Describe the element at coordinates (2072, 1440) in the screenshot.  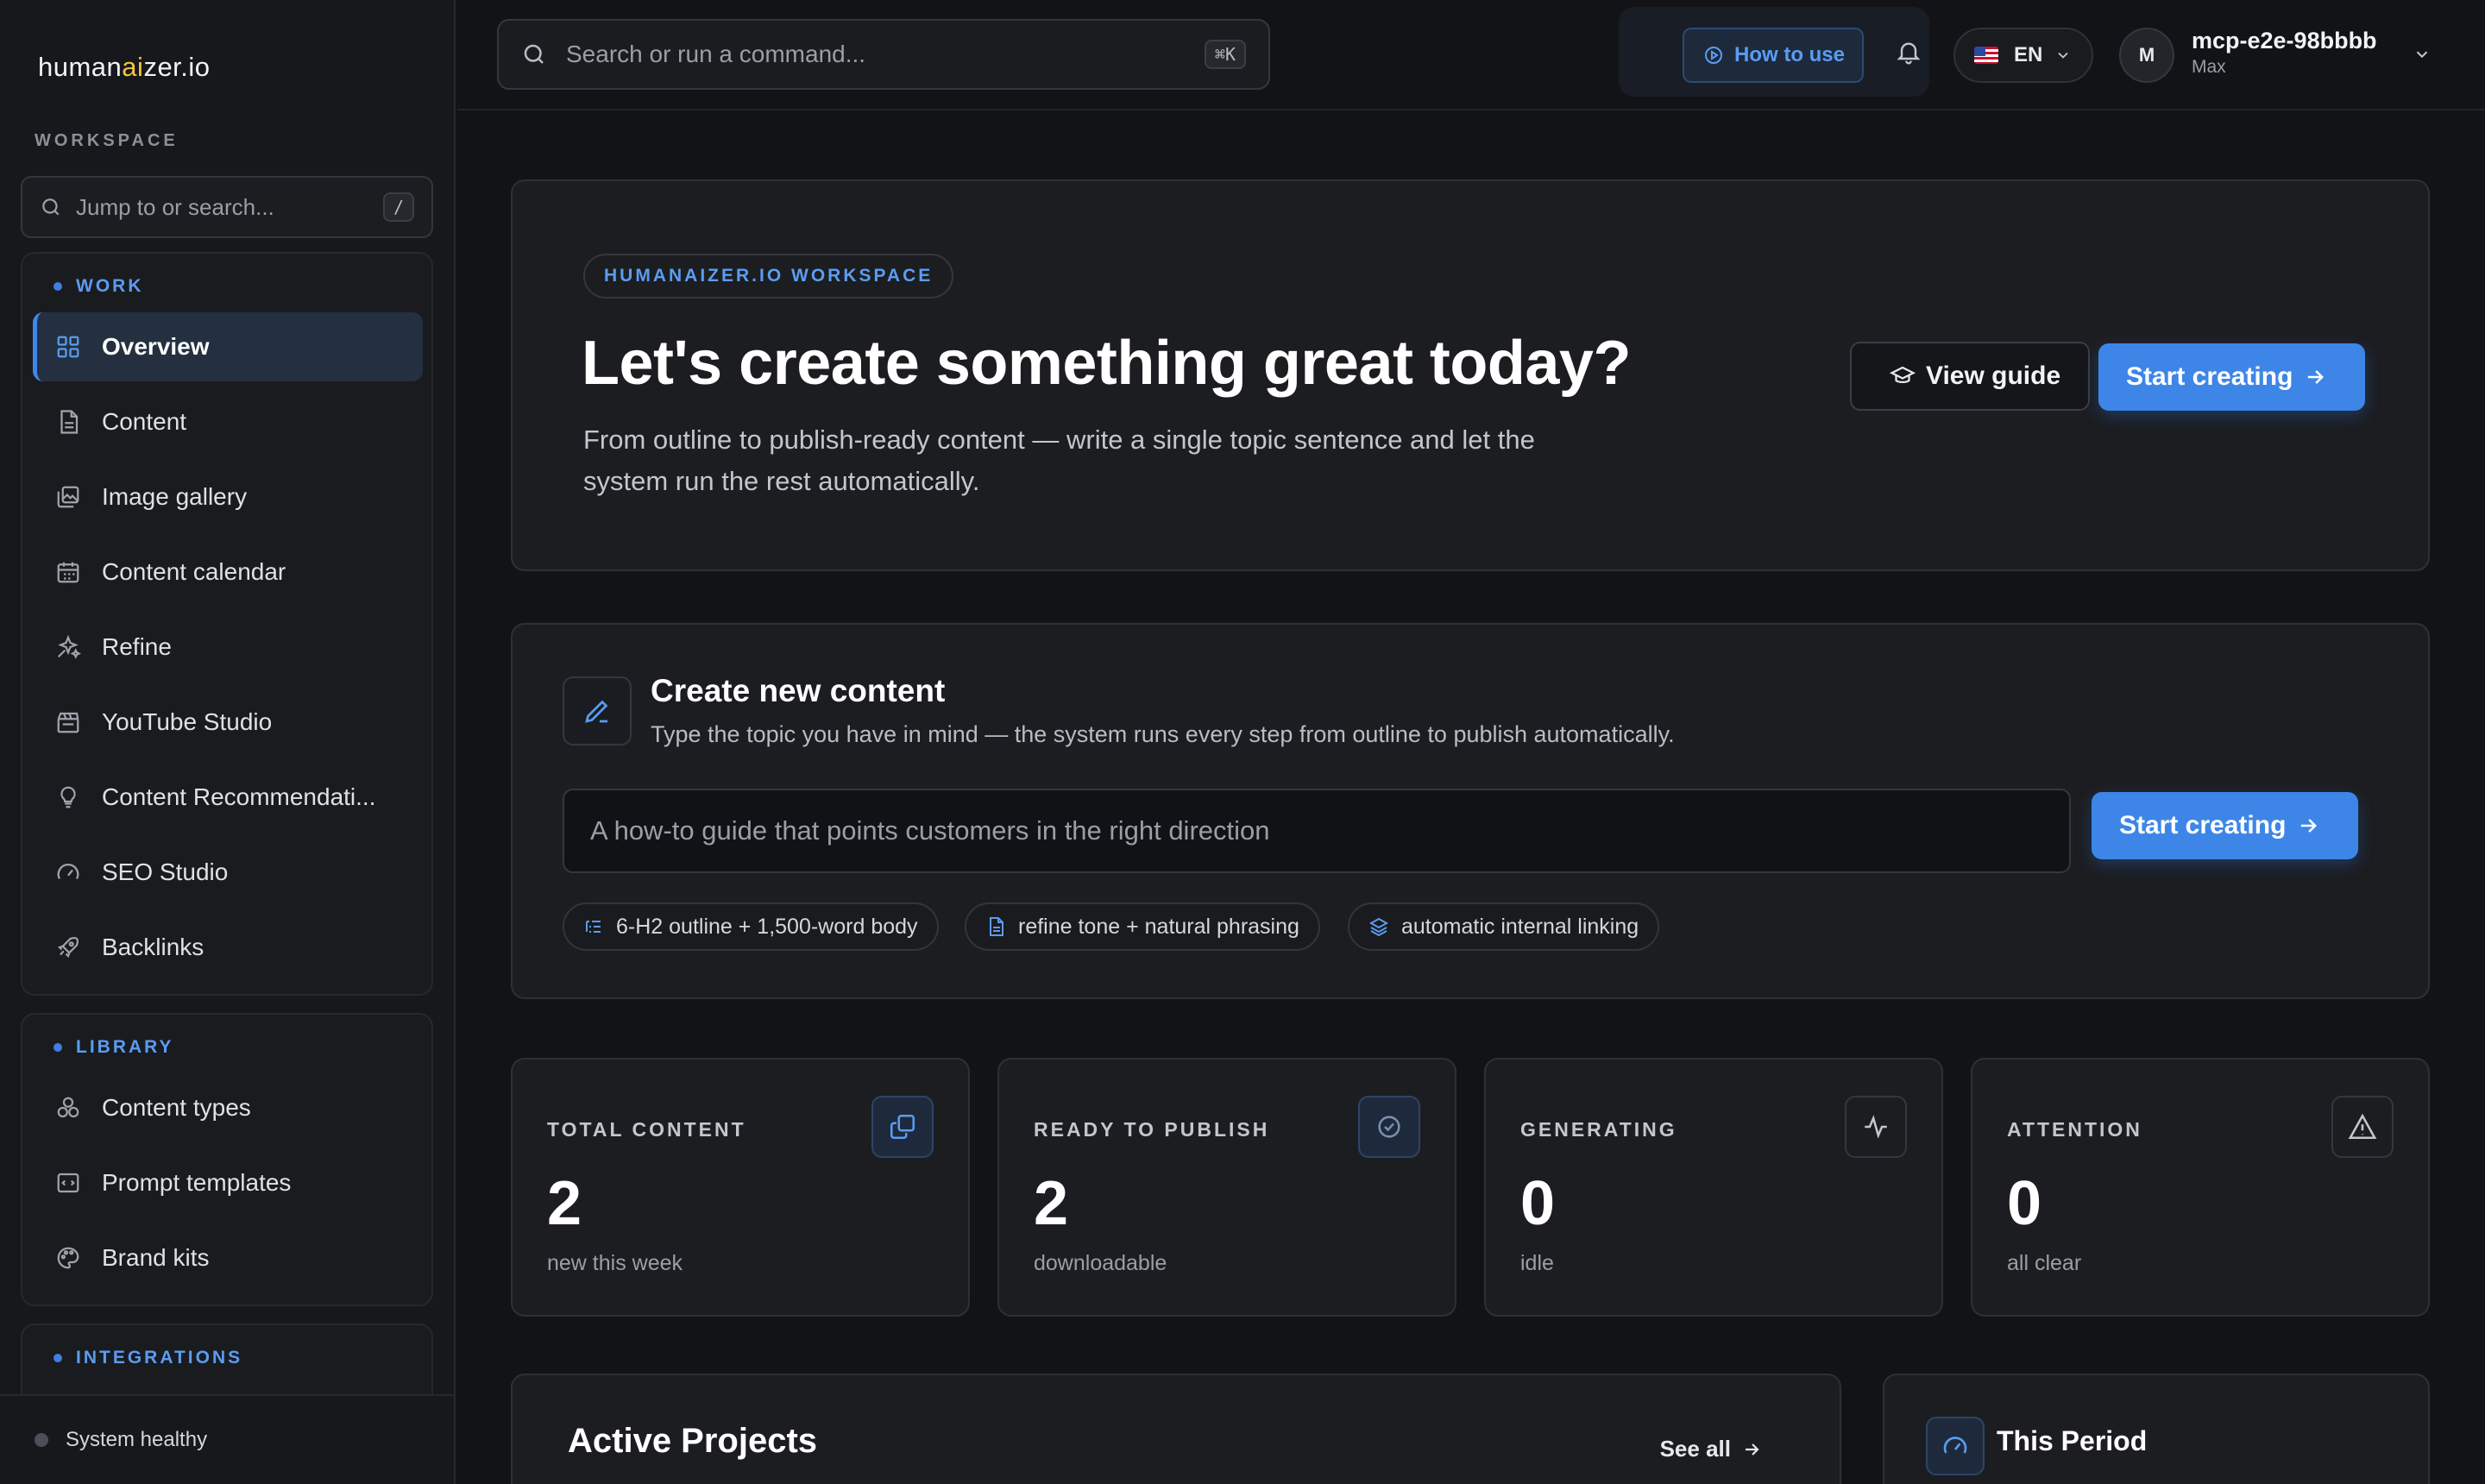
I see `this-period-title: This Period` at that location.